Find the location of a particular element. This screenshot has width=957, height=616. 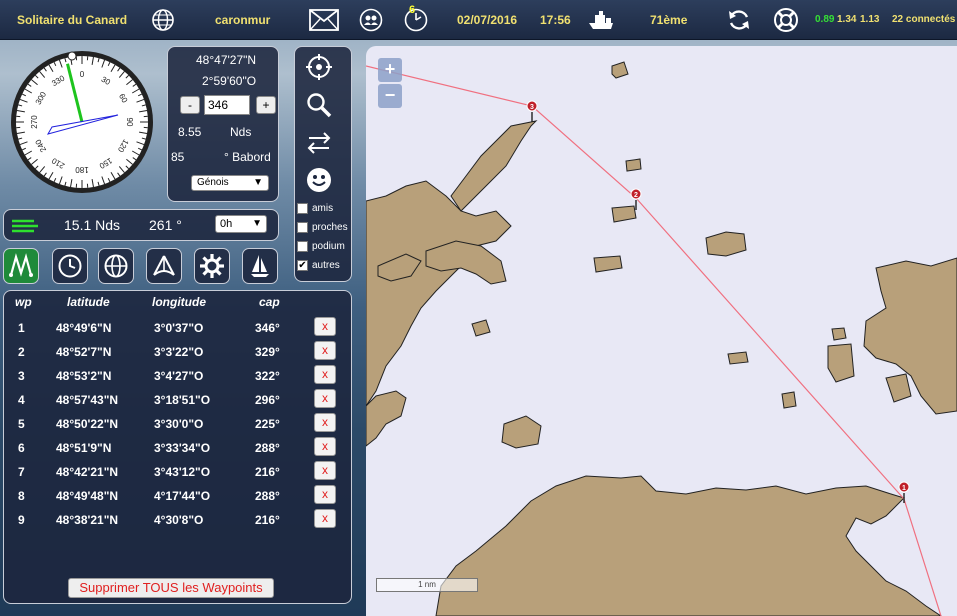

sextant-icon is located at coordinates (164, 265).